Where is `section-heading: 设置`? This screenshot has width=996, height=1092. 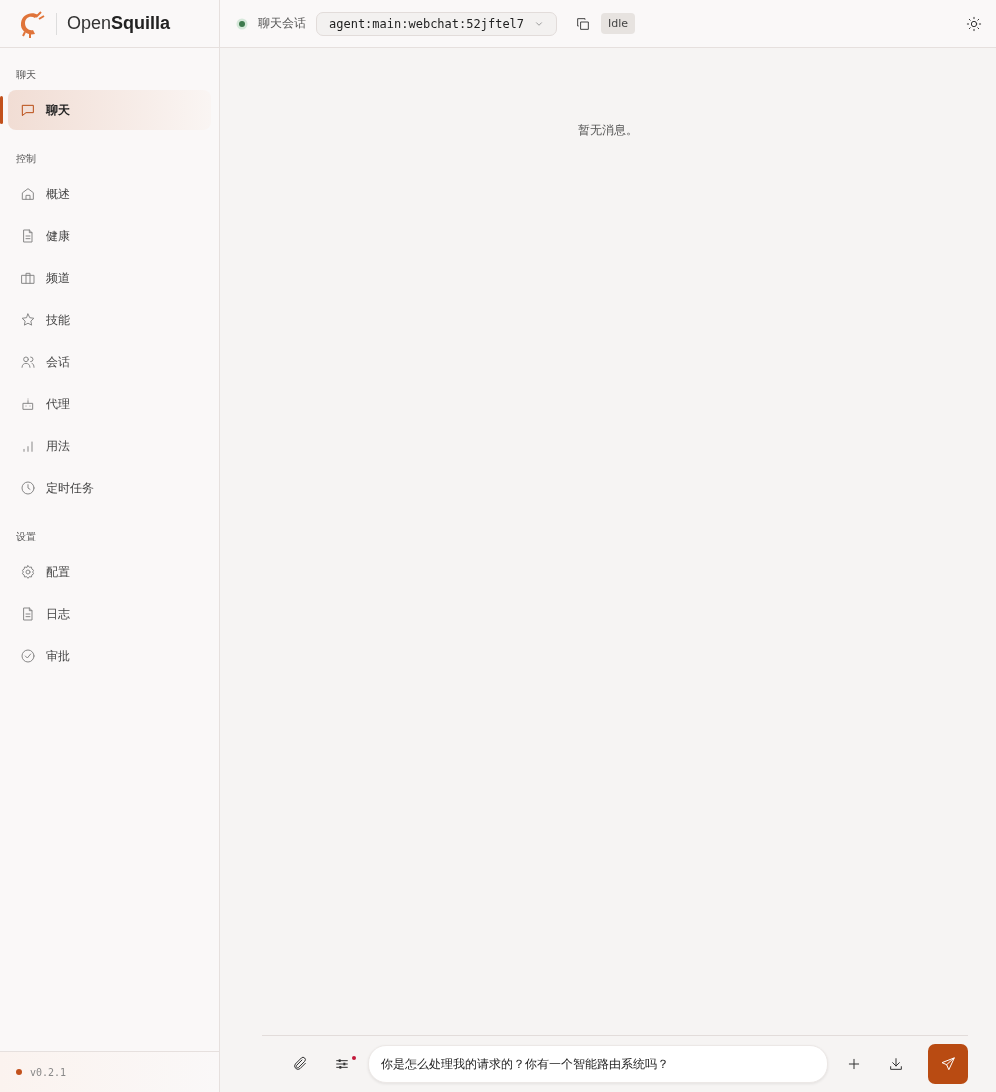
section-heading: 设置 is located at coordinates (26, 537).